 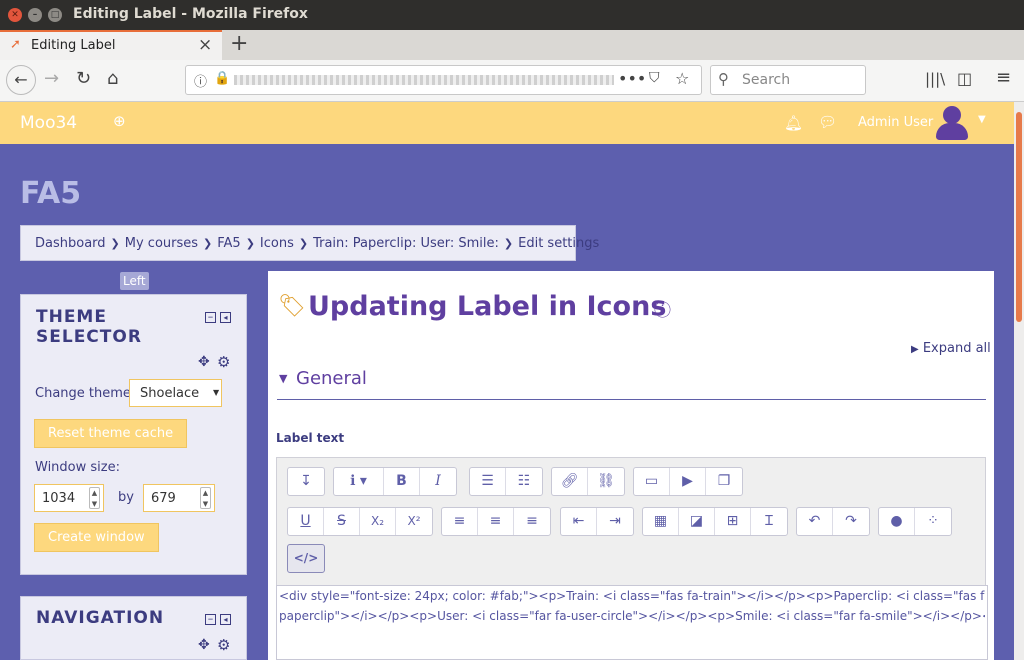 I want to click on reset-theme-cache-button: Reset theme cache, so click(x=111, y=433).